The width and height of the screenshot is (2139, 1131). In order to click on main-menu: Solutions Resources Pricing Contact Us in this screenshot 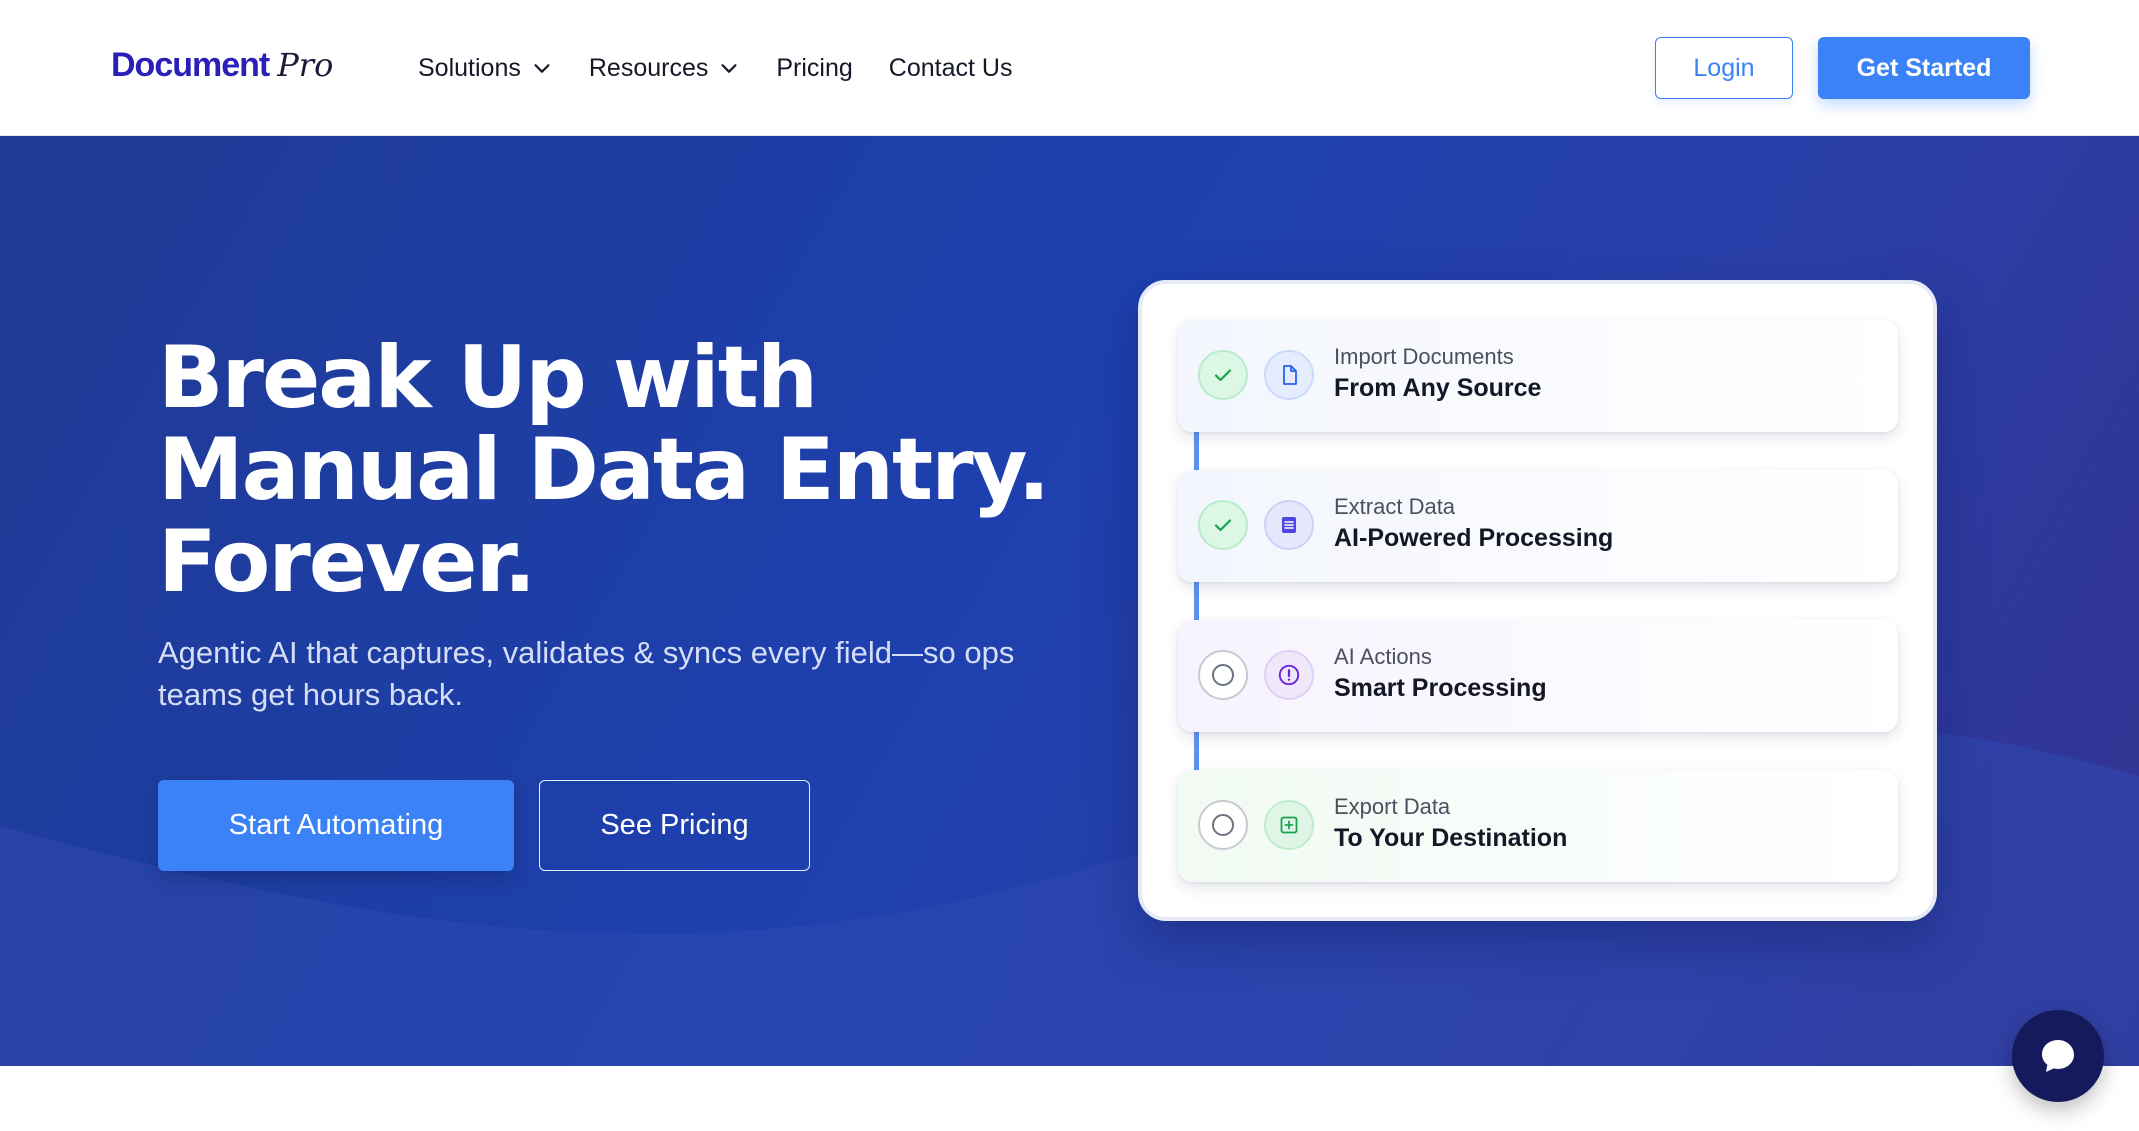, I will do `click(733, 68)`.